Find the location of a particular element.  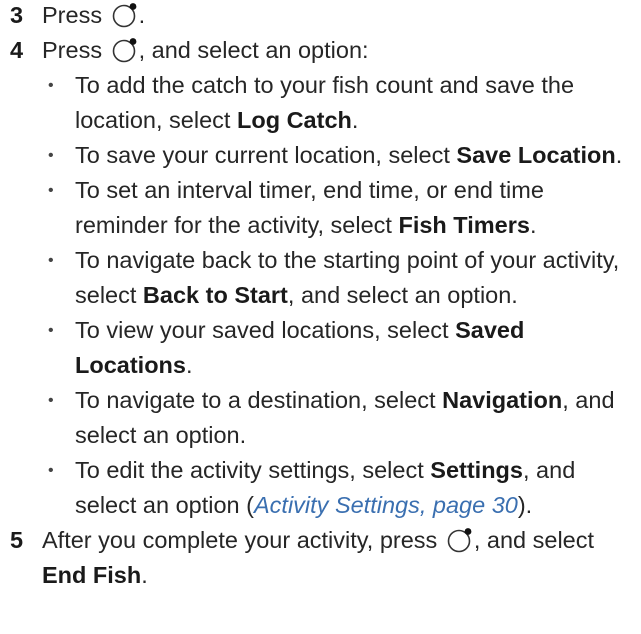

step-3: 3 Press . is located at coordinates (320, 16).